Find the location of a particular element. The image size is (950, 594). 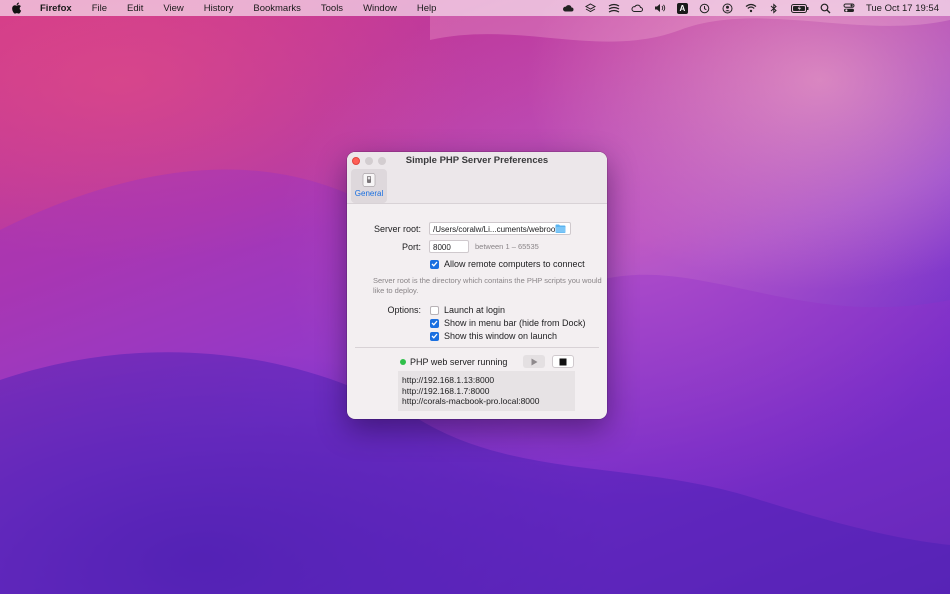

separator is located at coordinates (477, 347).